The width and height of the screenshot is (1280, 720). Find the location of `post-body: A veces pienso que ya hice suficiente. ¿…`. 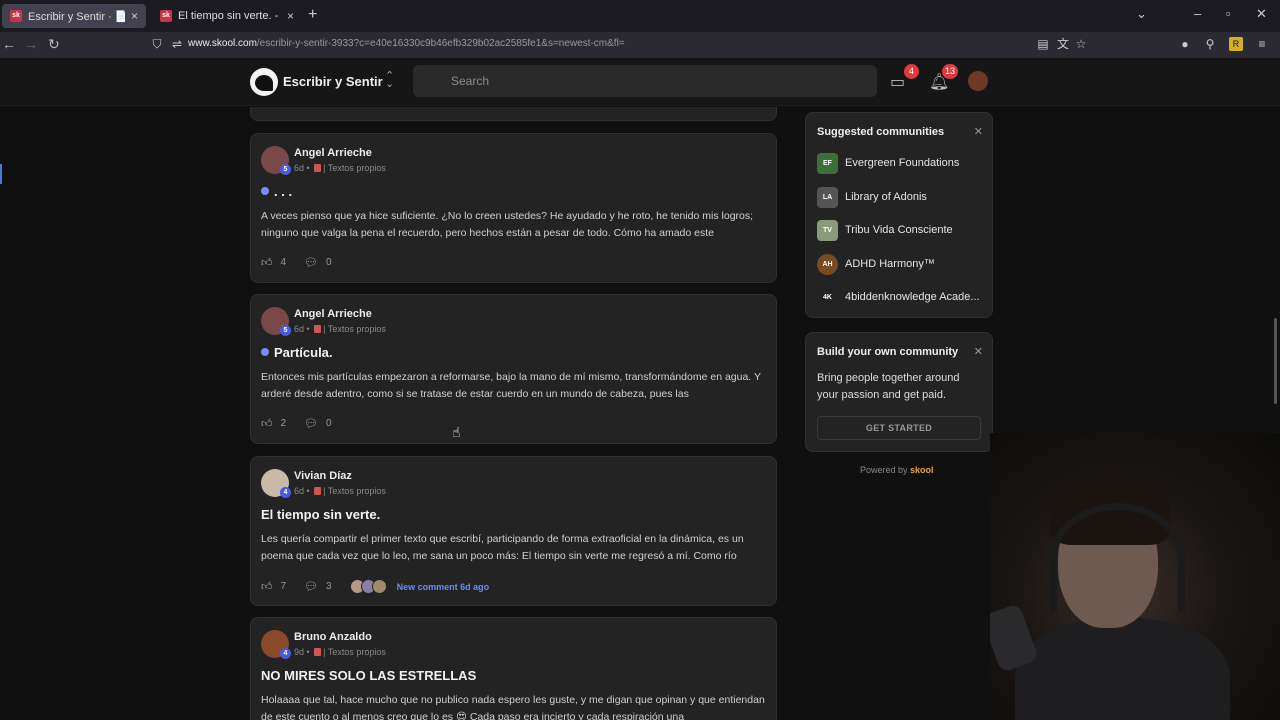

post-body: A veces pienso que ya hice suficiente. ¿… is located at coordinates (515, 225).